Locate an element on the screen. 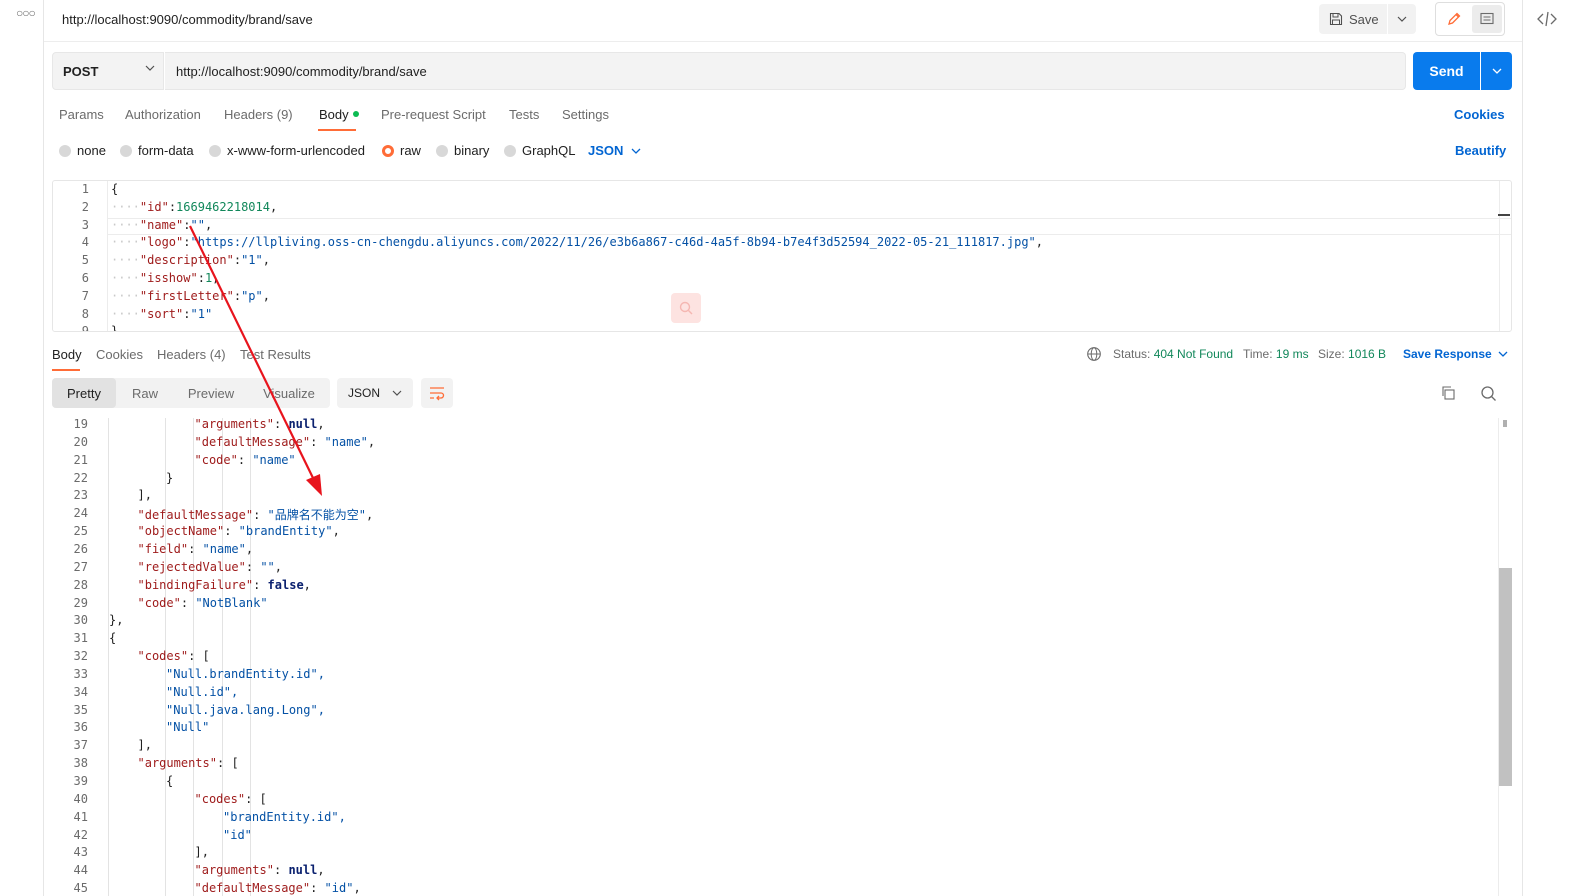 The height and width of the screenshot is (896, 1584). size-label: Size: is located at coordinates (1331, 354).